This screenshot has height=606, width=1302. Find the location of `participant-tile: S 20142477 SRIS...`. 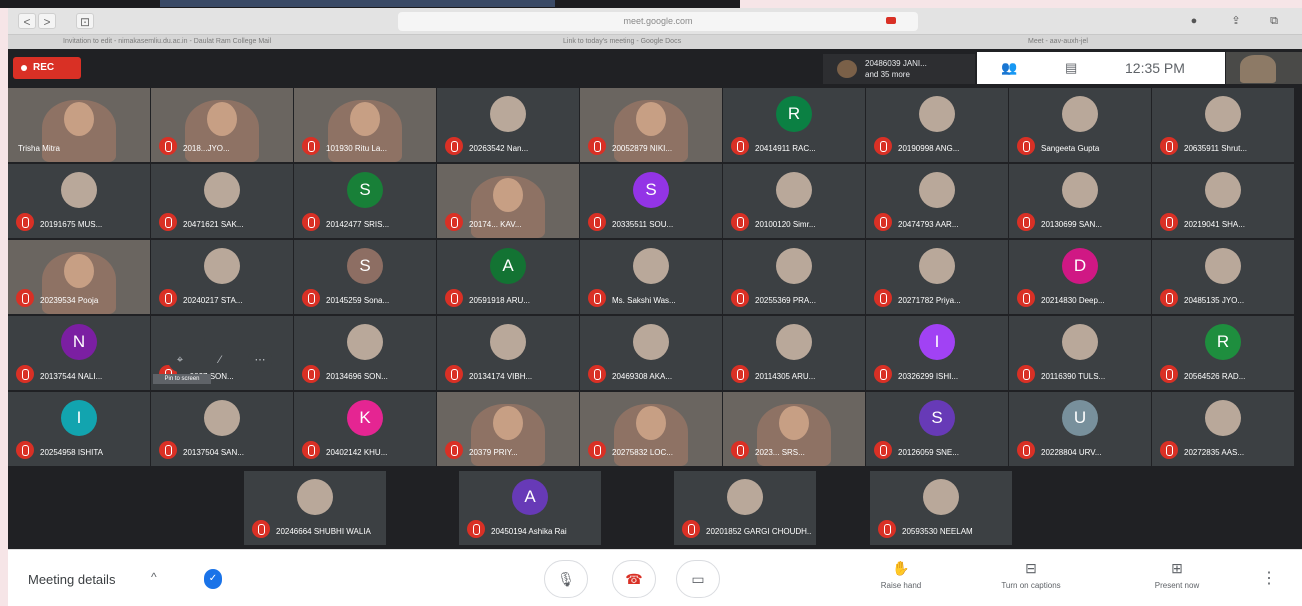

participant-tile: S 20142477 SRIS... is located at coordinates (365, 201).